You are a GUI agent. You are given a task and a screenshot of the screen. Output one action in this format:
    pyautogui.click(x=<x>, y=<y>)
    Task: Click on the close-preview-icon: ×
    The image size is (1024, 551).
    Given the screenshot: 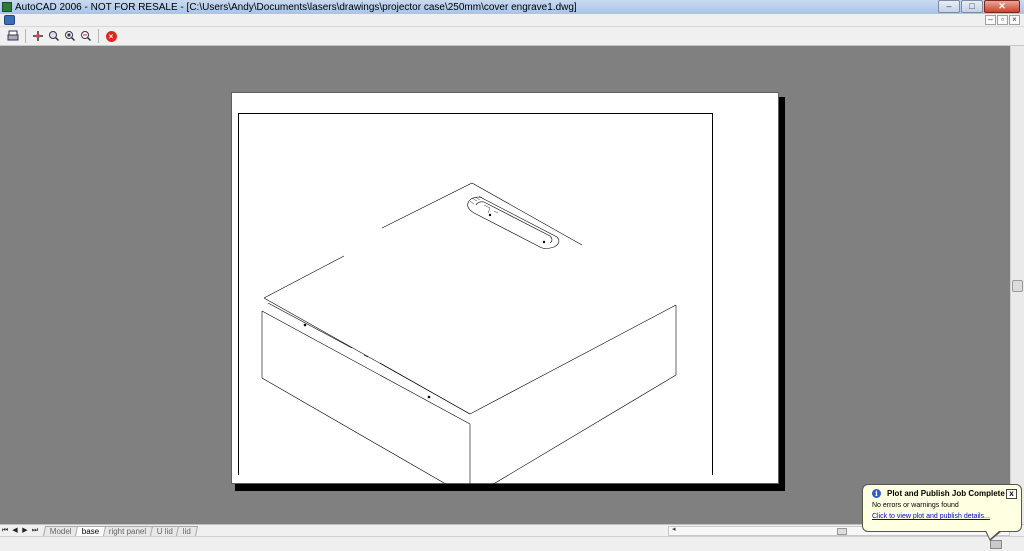 What is the action you would take?
    pyautogui.click(x=111, y=36)
    